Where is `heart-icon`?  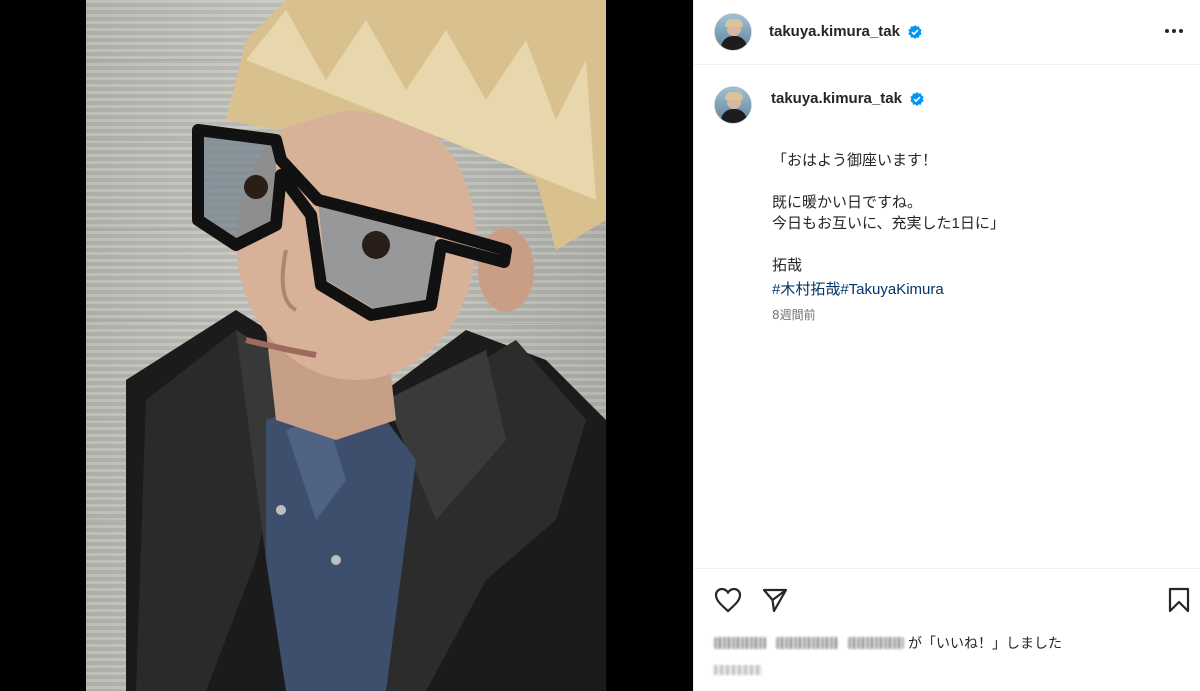
heart-icon is located at coordinates (728, 600).